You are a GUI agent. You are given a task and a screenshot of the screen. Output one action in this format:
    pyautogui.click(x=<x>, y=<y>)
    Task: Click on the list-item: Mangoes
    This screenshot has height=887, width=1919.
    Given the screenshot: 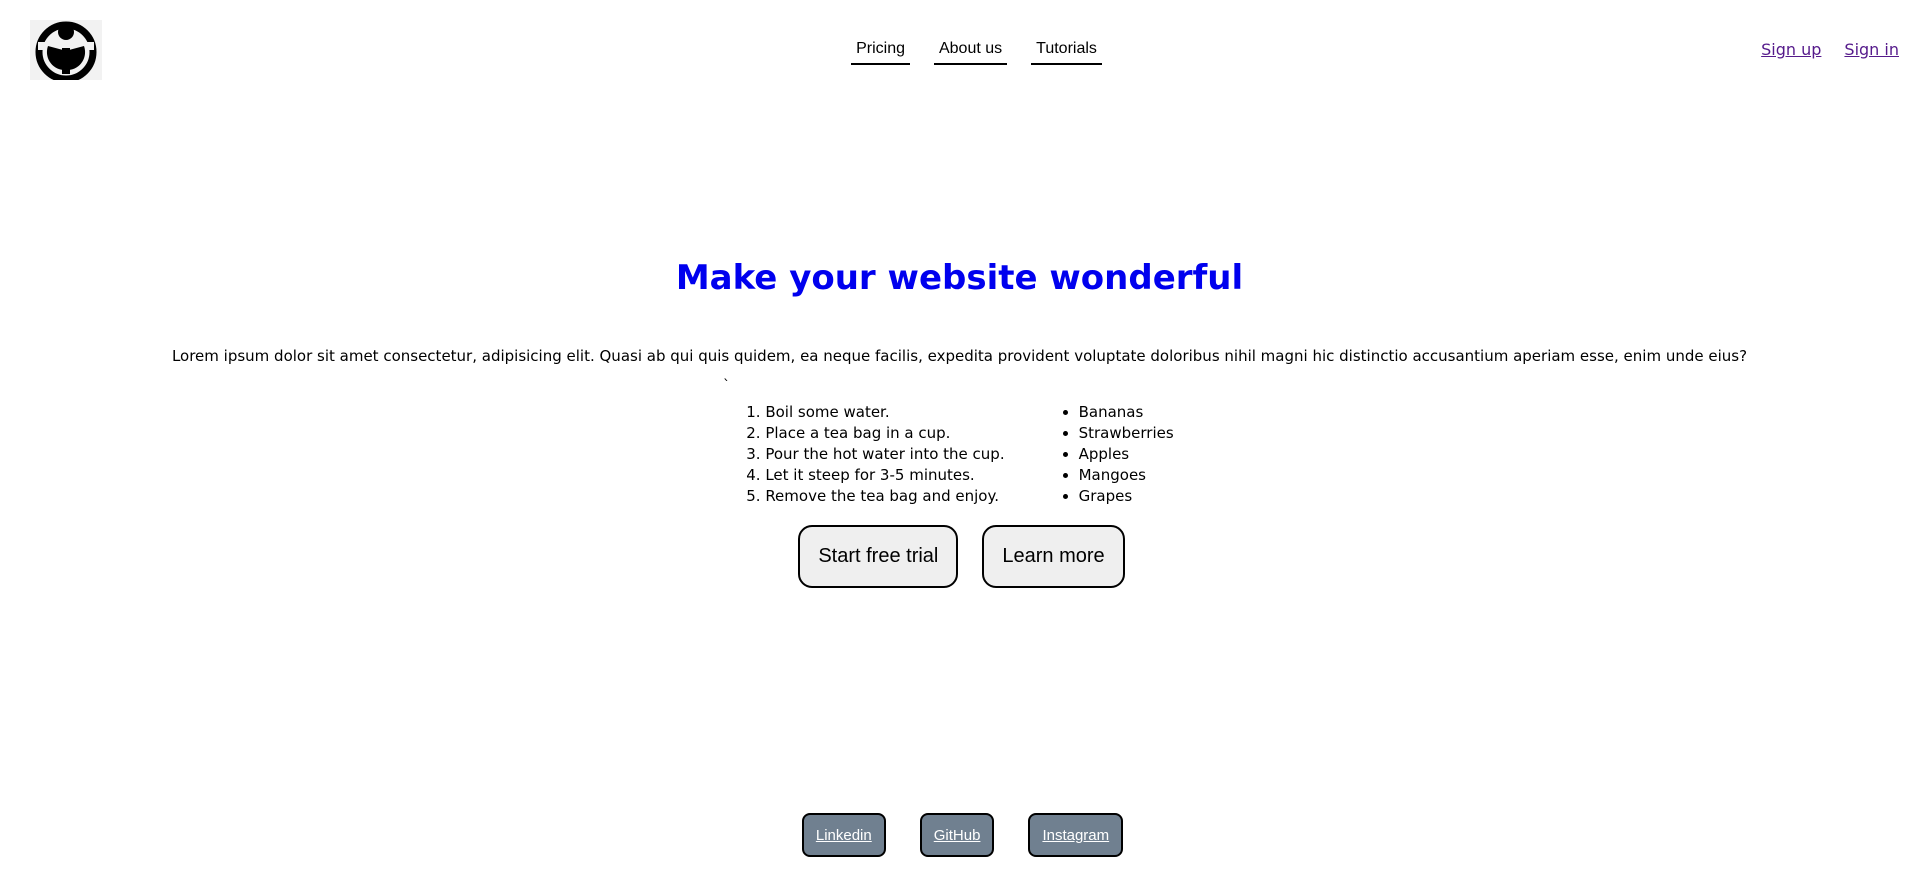 What is the action you would take?
    pyautogui.click(x=1126, y=475)
    